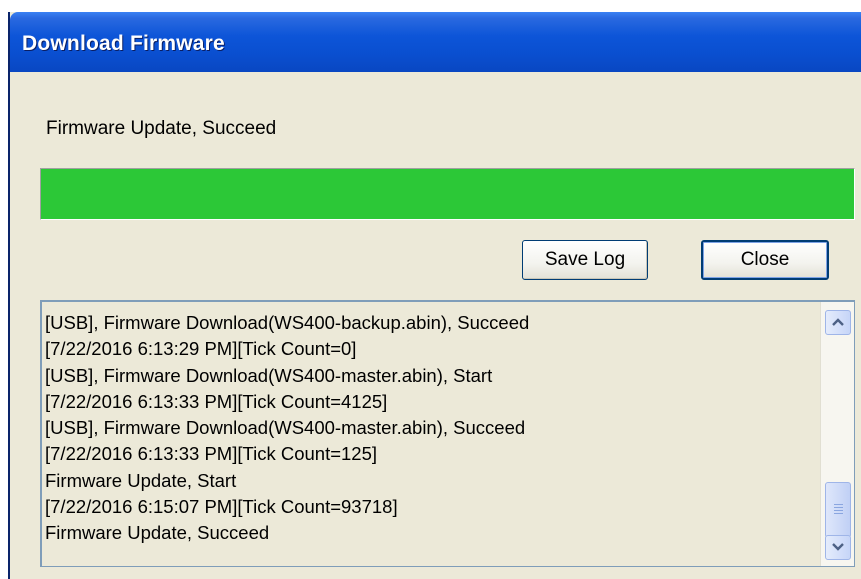  Describe the element at coordinates (216, 401) in the screenshot. I see `log-line: [7/22/2016 6:13:33 PM][Tick Count=4125]` at that location.